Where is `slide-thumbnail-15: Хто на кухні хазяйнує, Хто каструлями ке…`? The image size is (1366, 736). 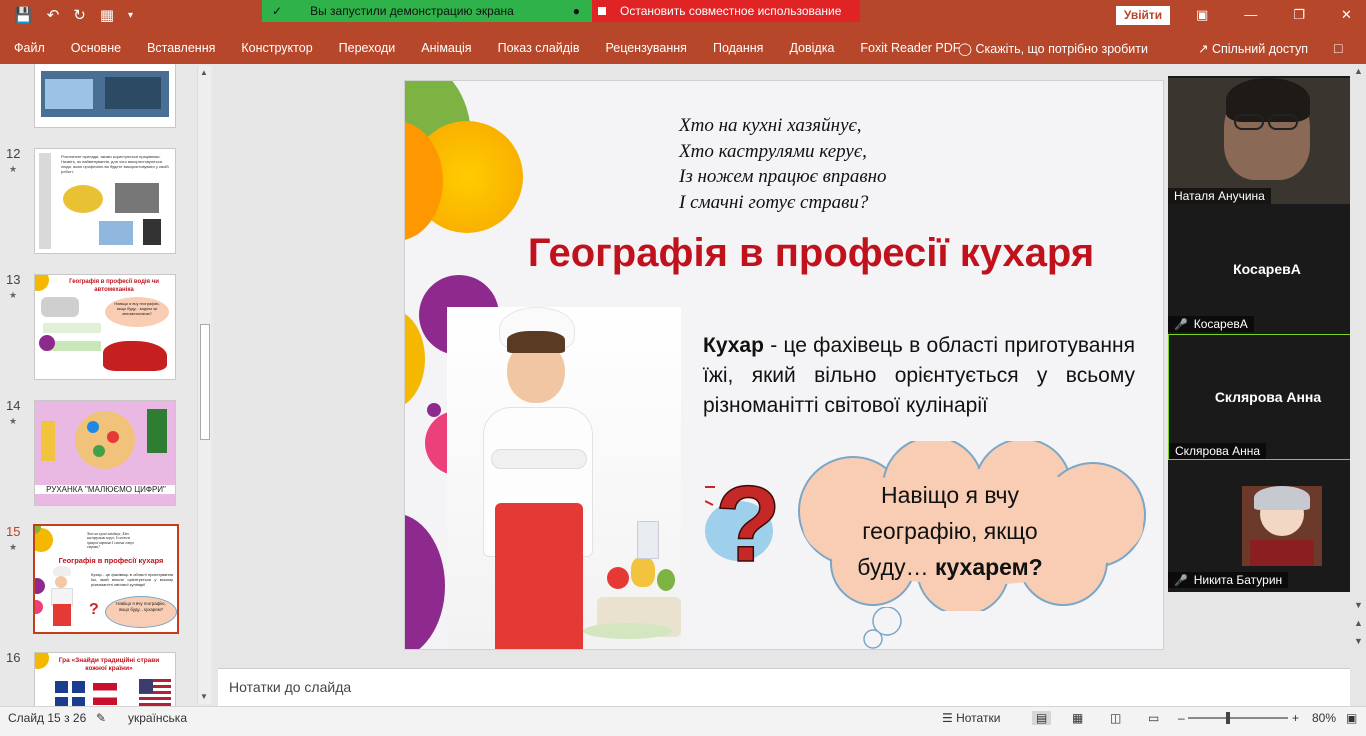
slide-thumbnail-15: Хто на кухні хазяйнує, Хто каструлями ке… is located at coordinates (106, 579).